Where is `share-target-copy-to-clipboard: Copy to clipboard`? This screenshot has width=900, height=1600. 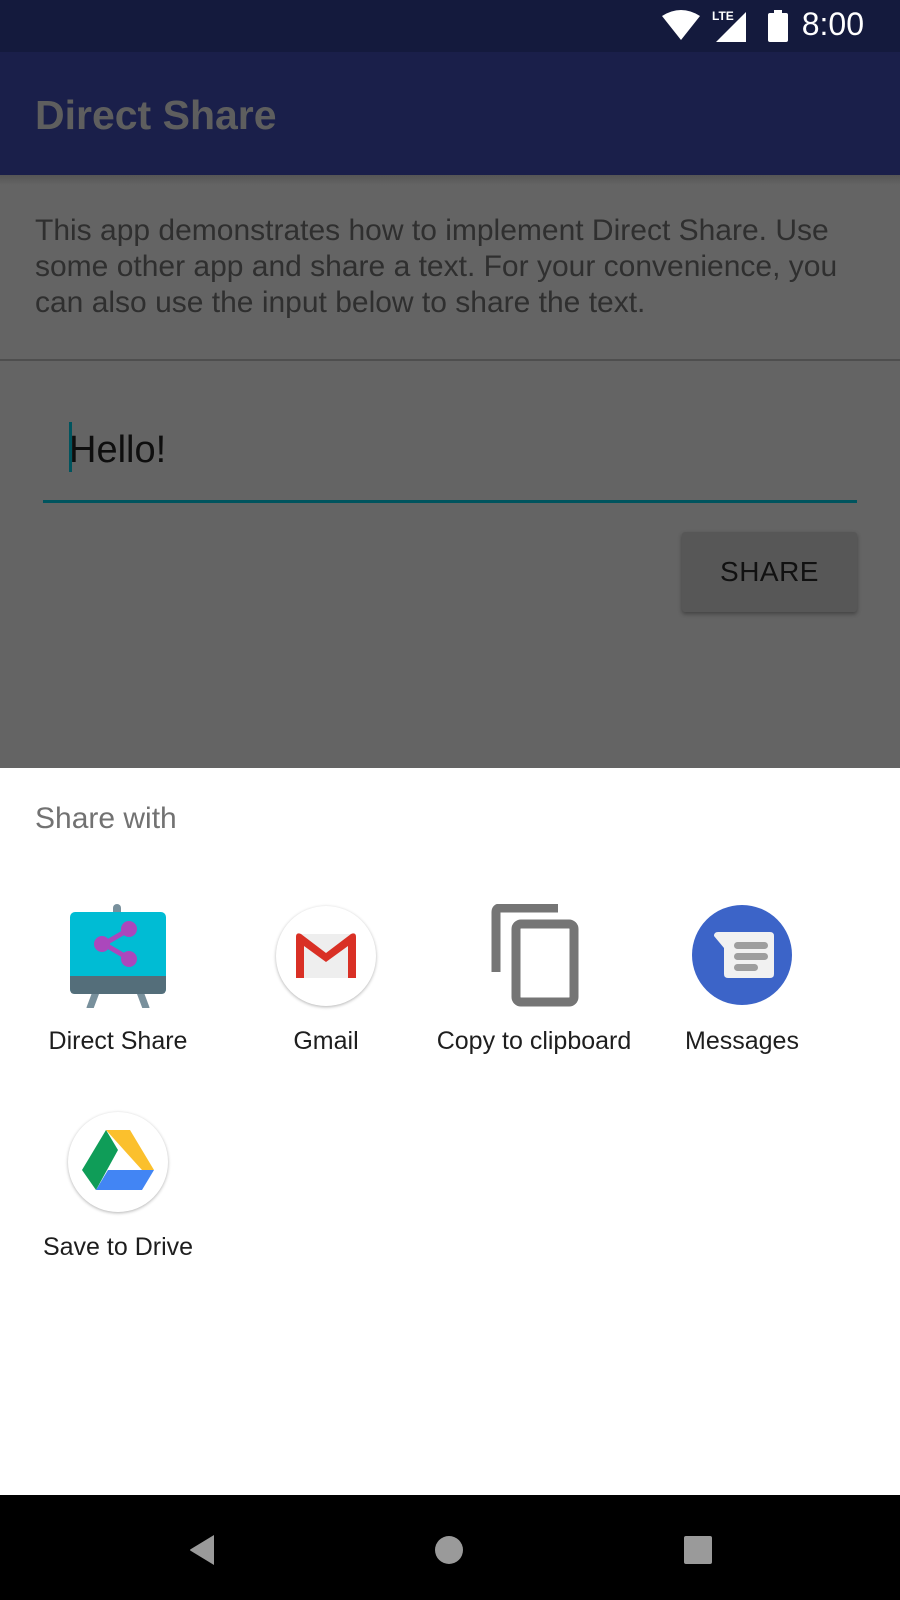 share-target-copy-to-clipboard: Copy to clipboard is located at coordinates (534, 980).